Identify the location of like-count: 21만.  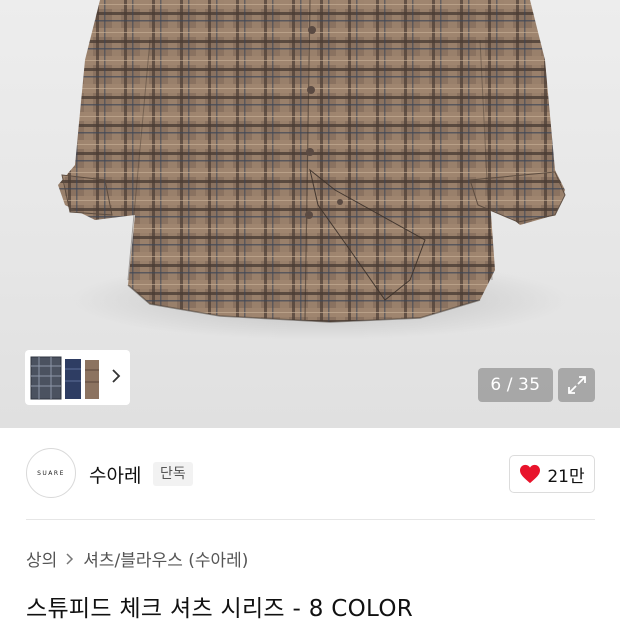
(566, 476).